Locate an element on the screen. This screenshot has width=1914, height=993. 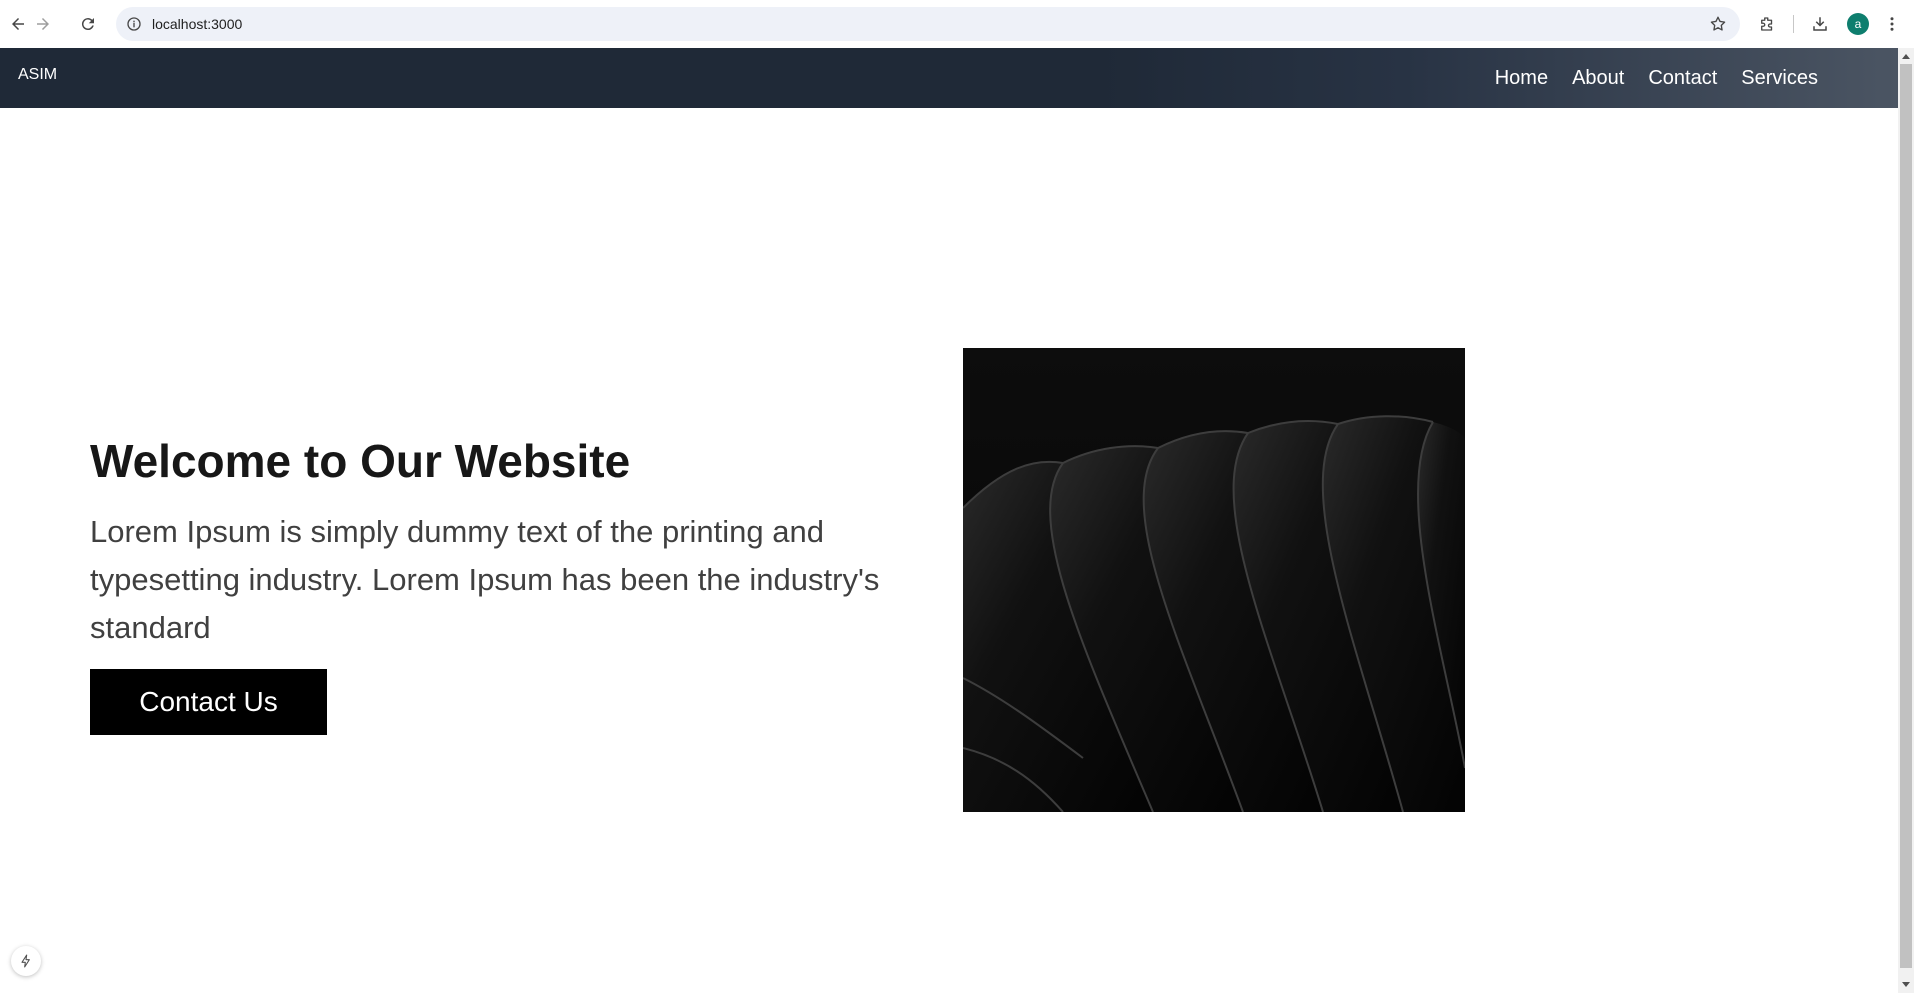
dev-tools-badge is located at coordinates (26, 961).